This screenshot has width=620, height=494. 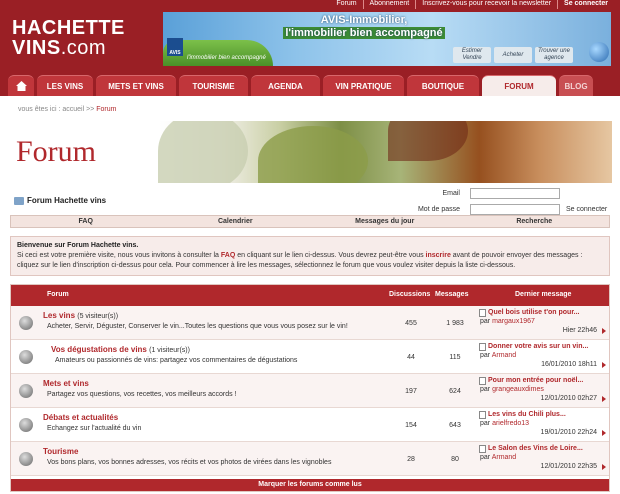 I want to click on forum-discussions: 154, so click(x=411, y=425).